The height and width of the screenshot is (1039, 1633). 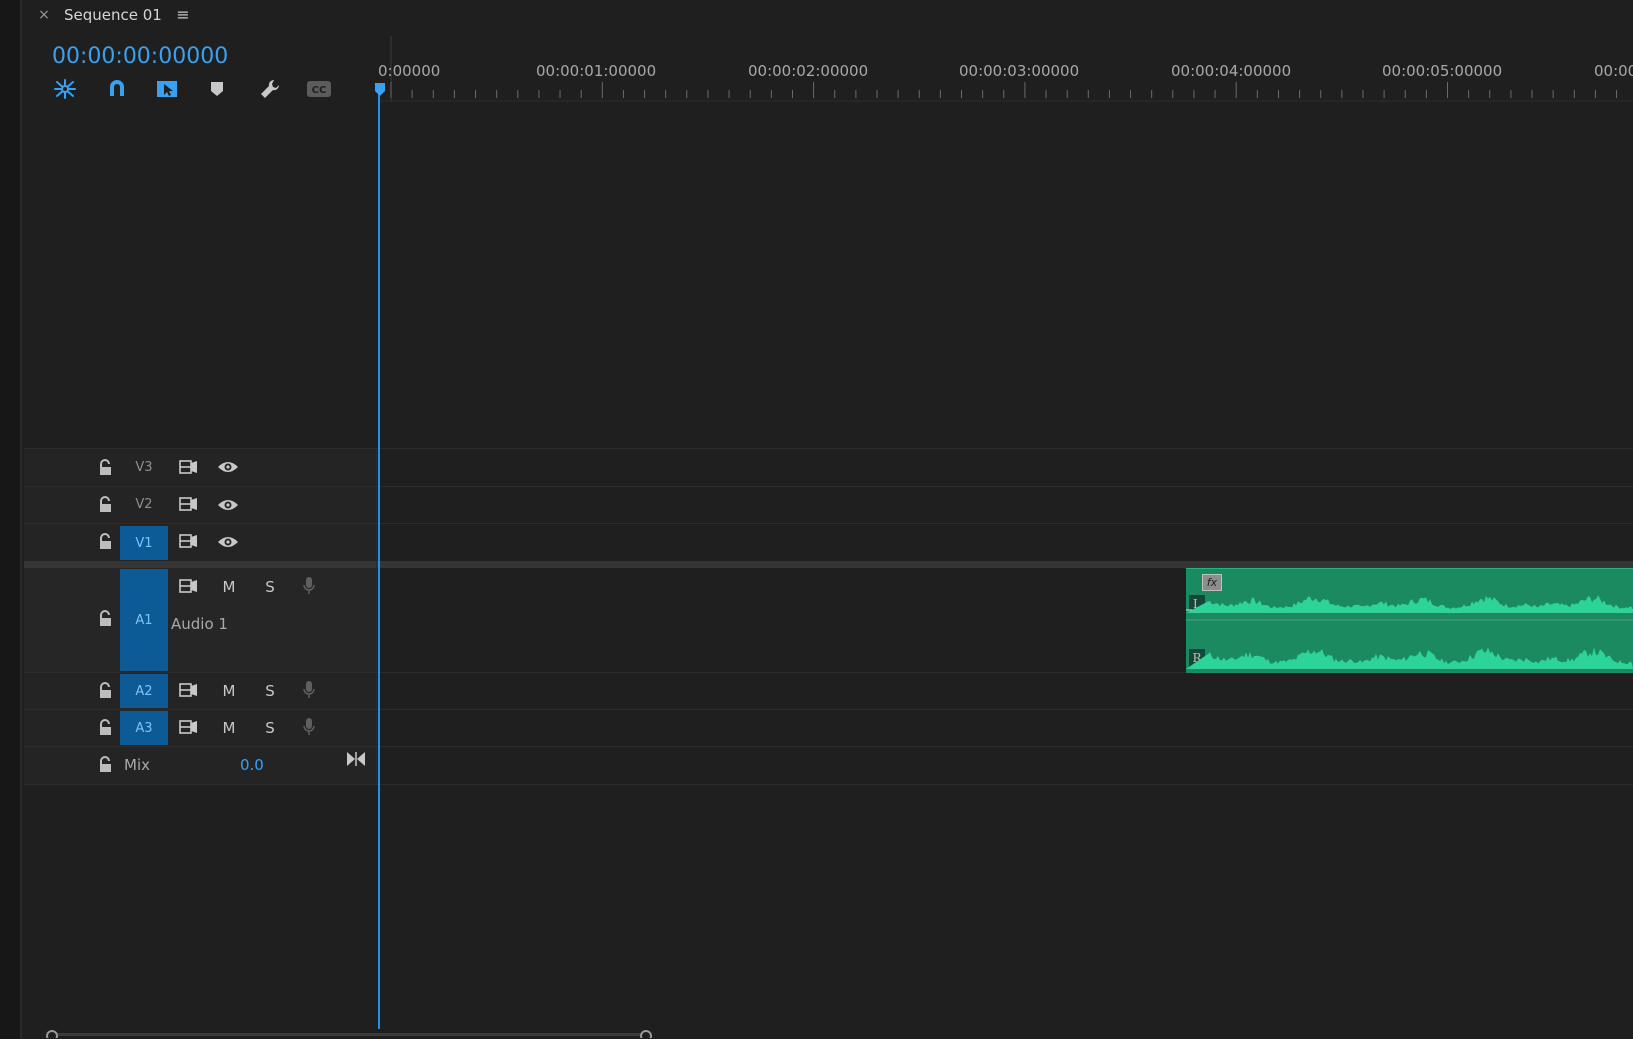 What do you see at coordinates (1442, 71) in the screenshot?
I see `ruler-time-label: 00:00:05:00000` at bounding box center [1442, 71].